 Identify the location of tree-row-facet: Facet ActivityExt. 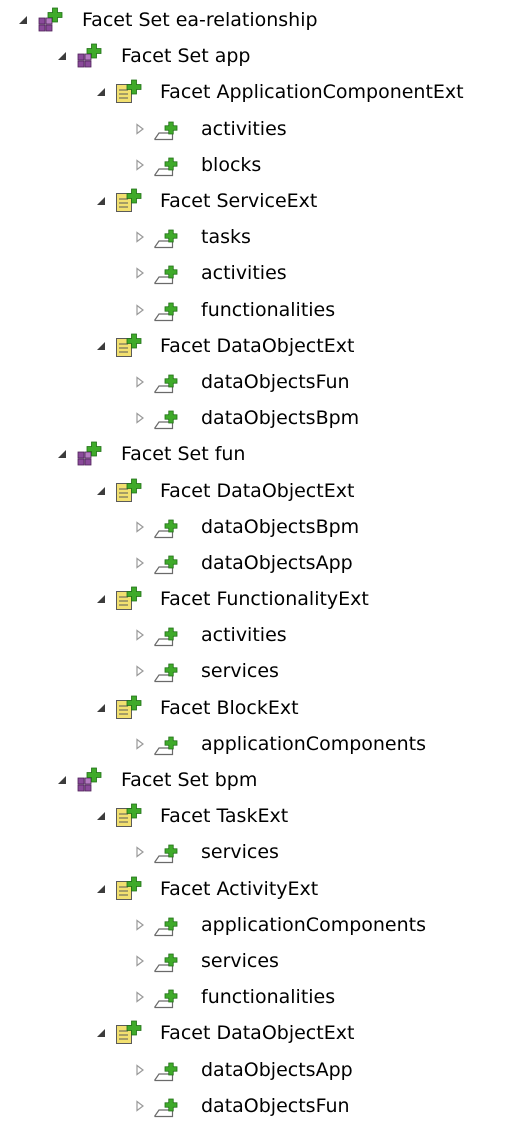
(256, 889).